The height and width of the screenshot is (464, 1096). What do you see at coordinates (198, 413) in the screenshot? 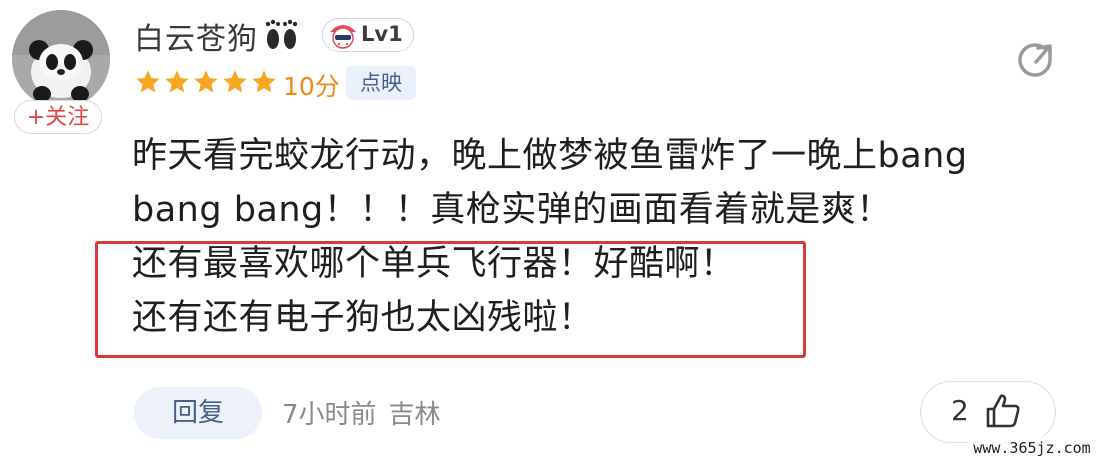
I see `reply-button: 回复` at bounding box center [198, 413].